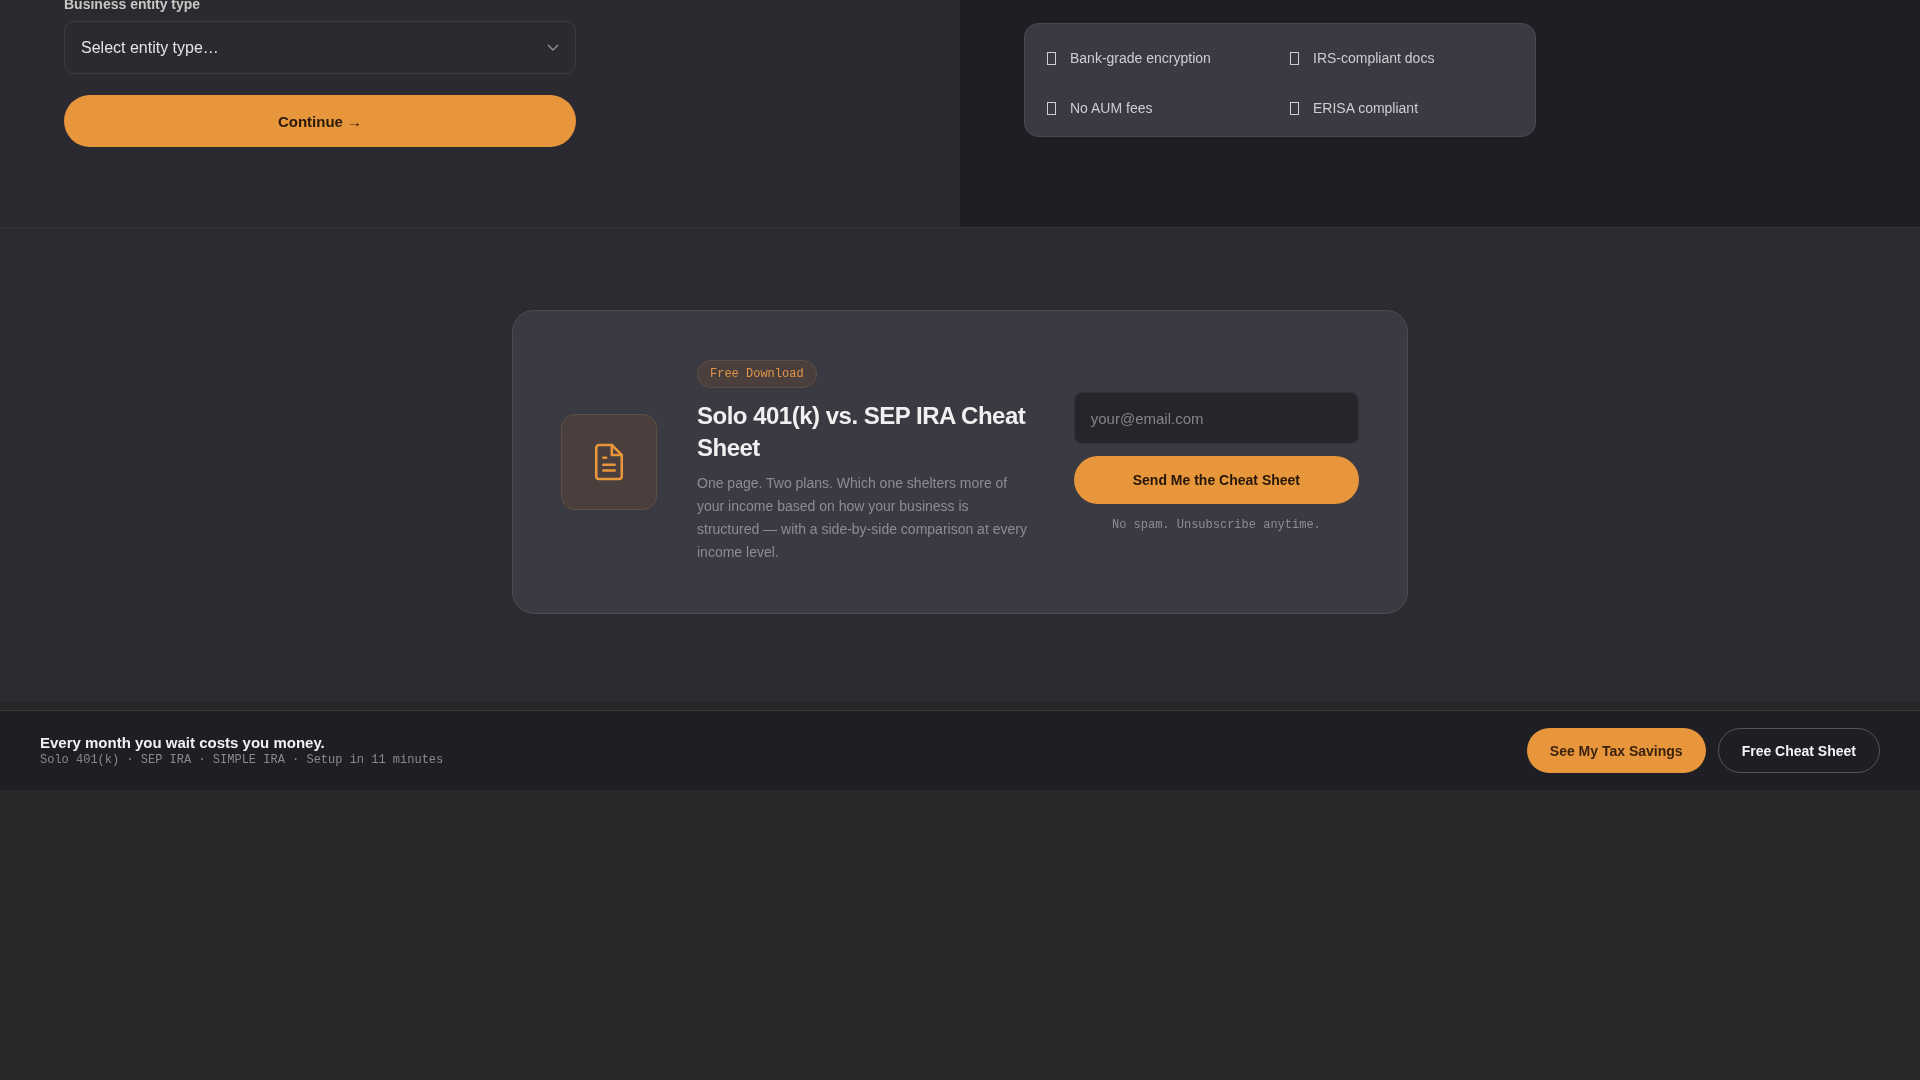  What do you see at coordinates (553, 47) in the screenshot?
I see `chevron-down-icon` at bounding box center [553, 47].